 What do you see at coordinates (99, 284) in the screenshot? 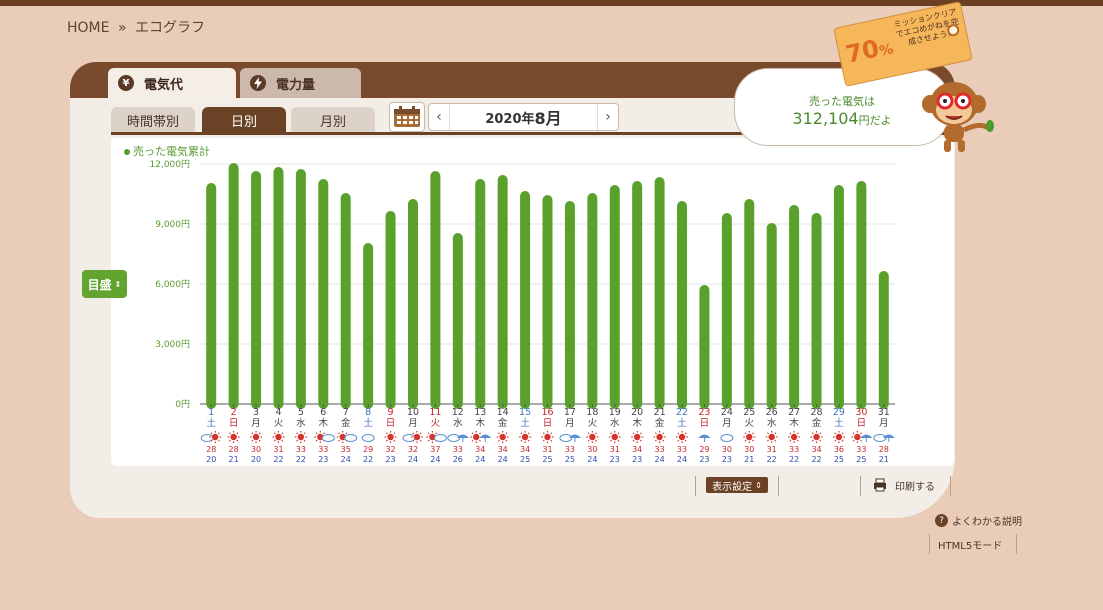
I see `scale-label: 目盛` at bounding box center [99, 284].